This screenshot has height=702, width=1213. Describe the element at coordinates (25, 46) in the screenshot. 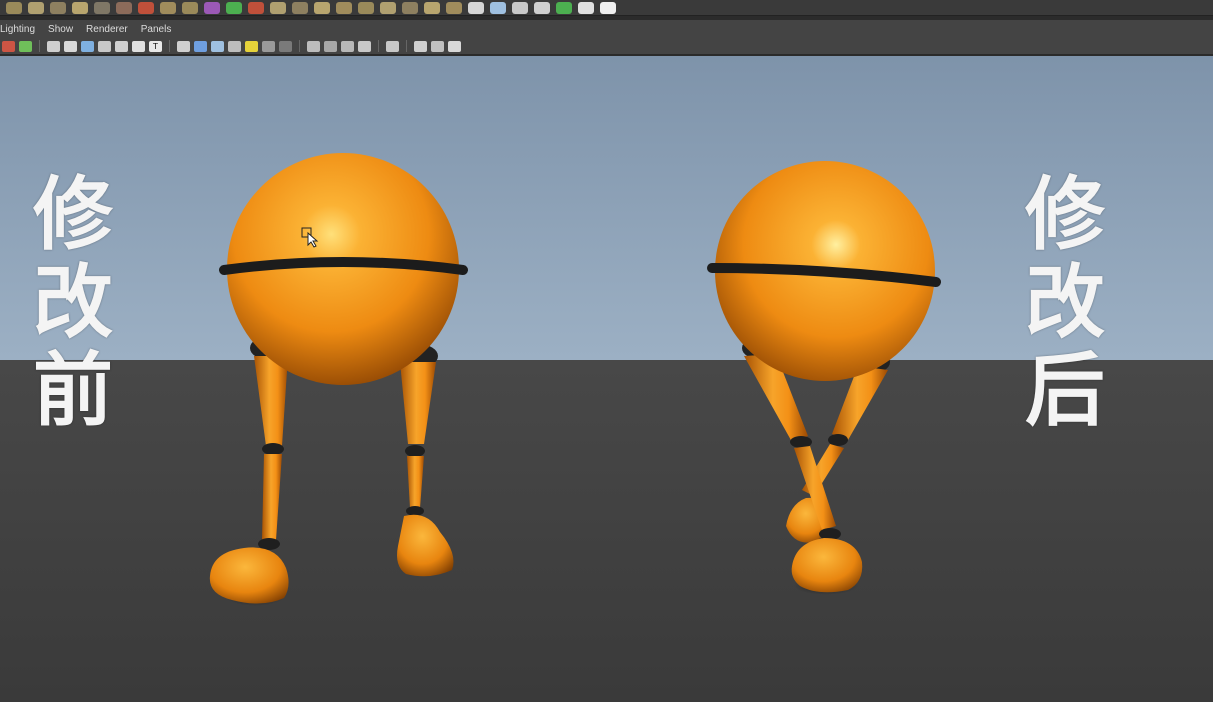

I see `select-camera-icon` at that location.